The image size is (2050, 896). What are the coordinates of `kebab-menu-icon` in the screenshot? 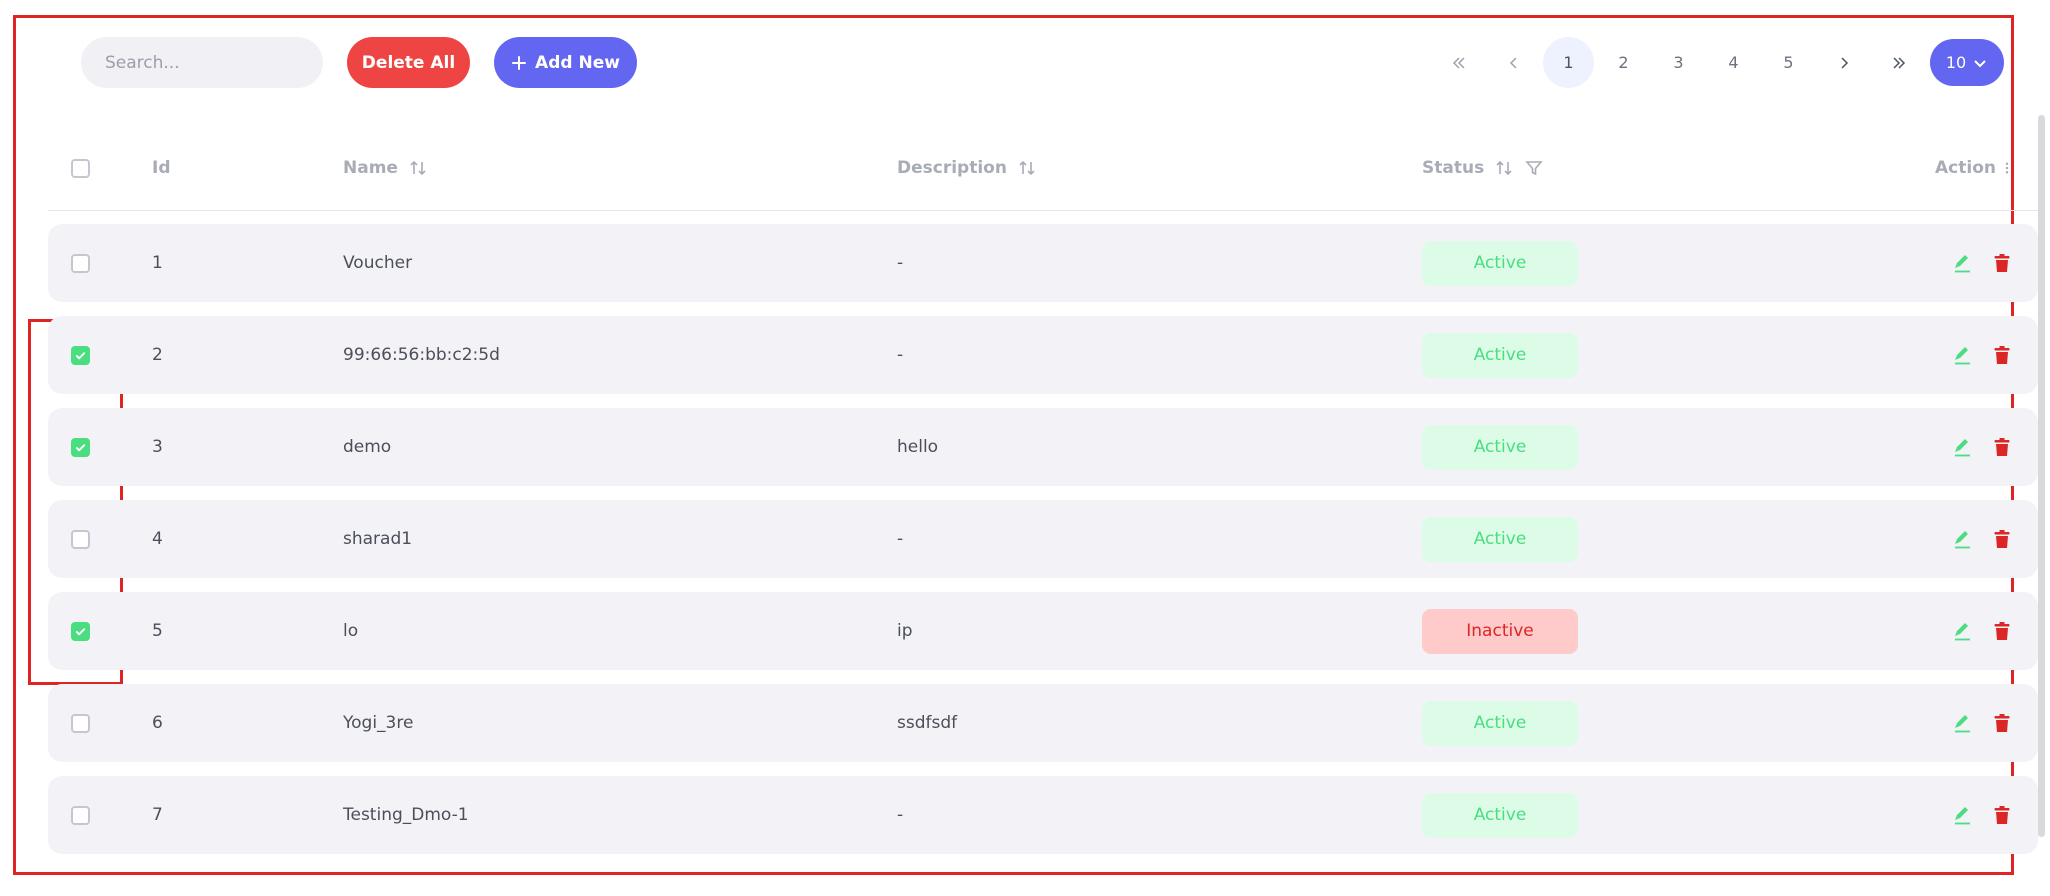 It's located at (2007, 168).